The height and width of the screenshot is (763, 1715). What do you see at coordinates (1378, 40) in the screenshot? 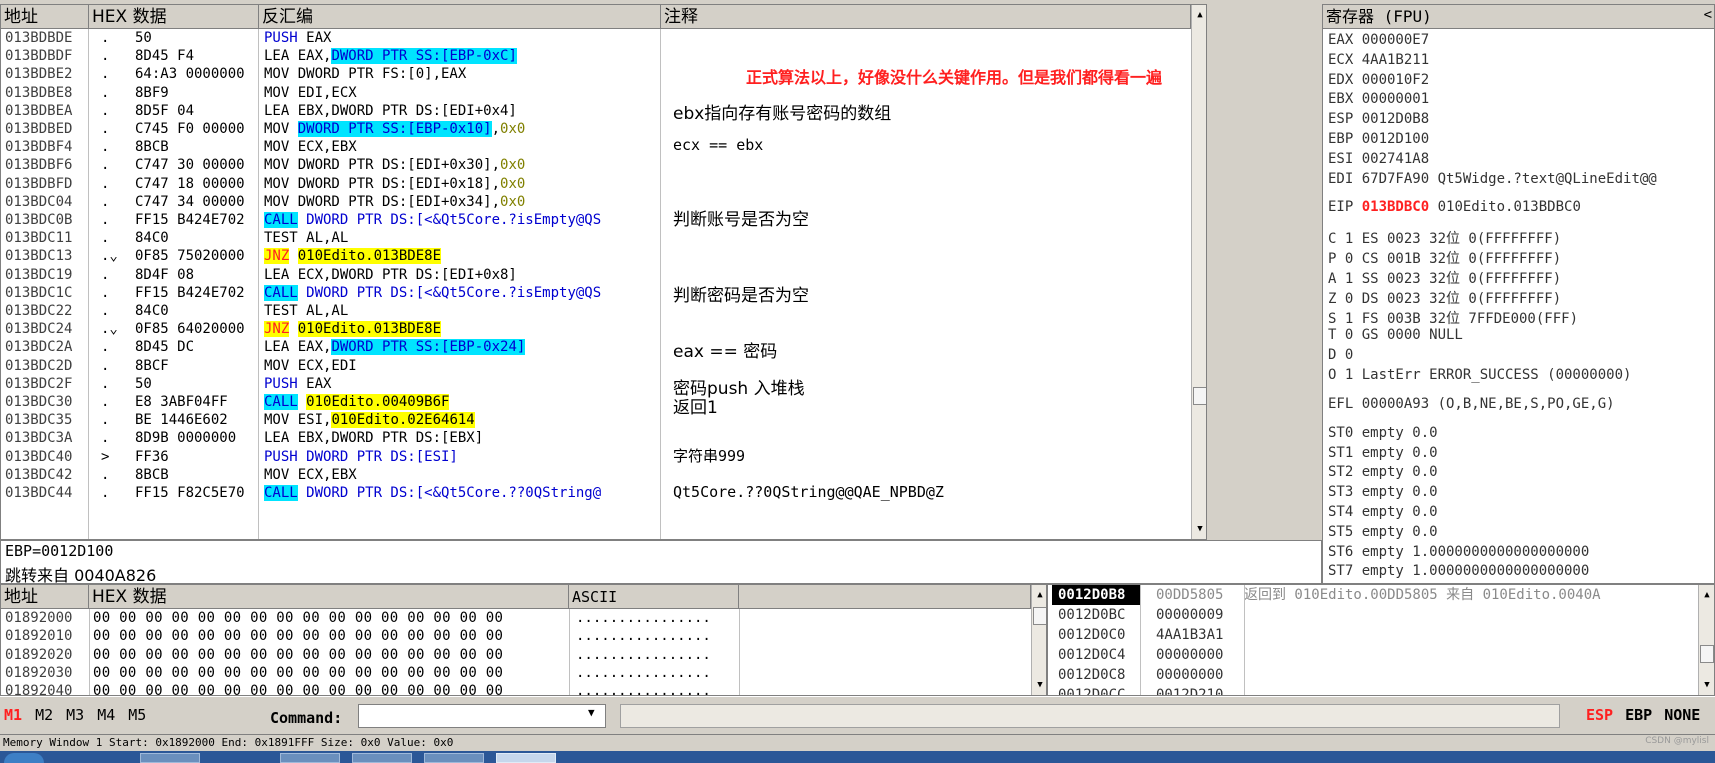
I see `register-eax: EAX 000000E7` at bounding box center [1378, 40].